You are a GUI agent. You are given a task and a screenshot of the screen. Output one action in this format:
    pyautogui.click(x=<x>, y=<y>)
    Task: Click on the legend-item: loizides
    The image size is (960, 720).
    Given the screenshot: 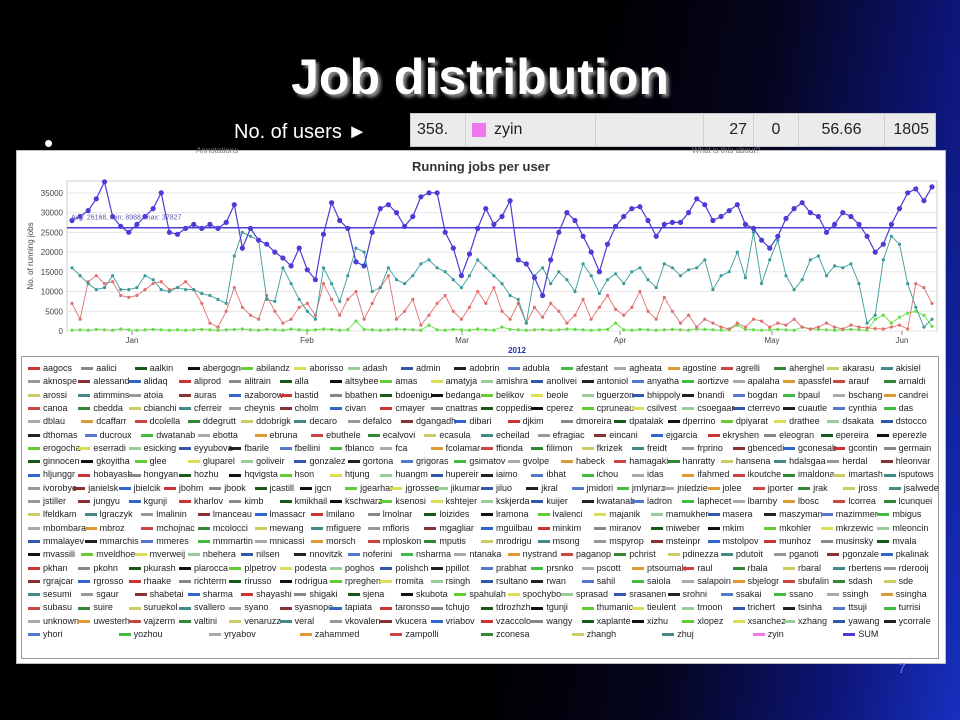 What is the action you would take?
    pyautogui.click(x=446, y=514)
    